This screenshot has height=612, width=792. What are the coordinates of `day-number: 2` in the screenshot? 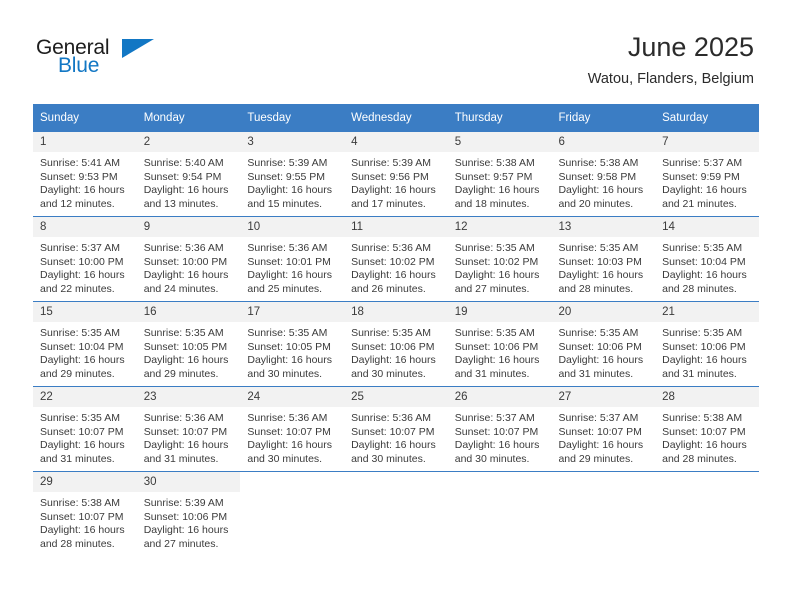 It's located at (188, 142).